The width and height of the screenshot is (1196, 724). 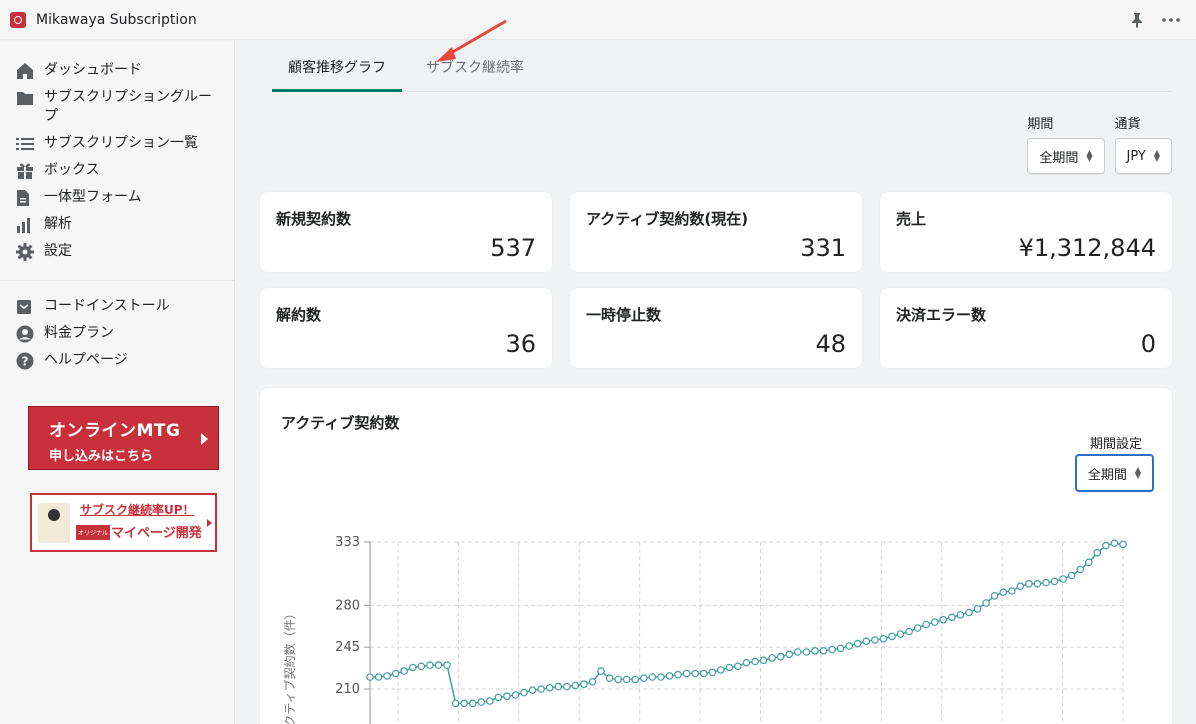 I want to click on stat-card-cancellations: 解約数 36, so click(x=406, y=328).